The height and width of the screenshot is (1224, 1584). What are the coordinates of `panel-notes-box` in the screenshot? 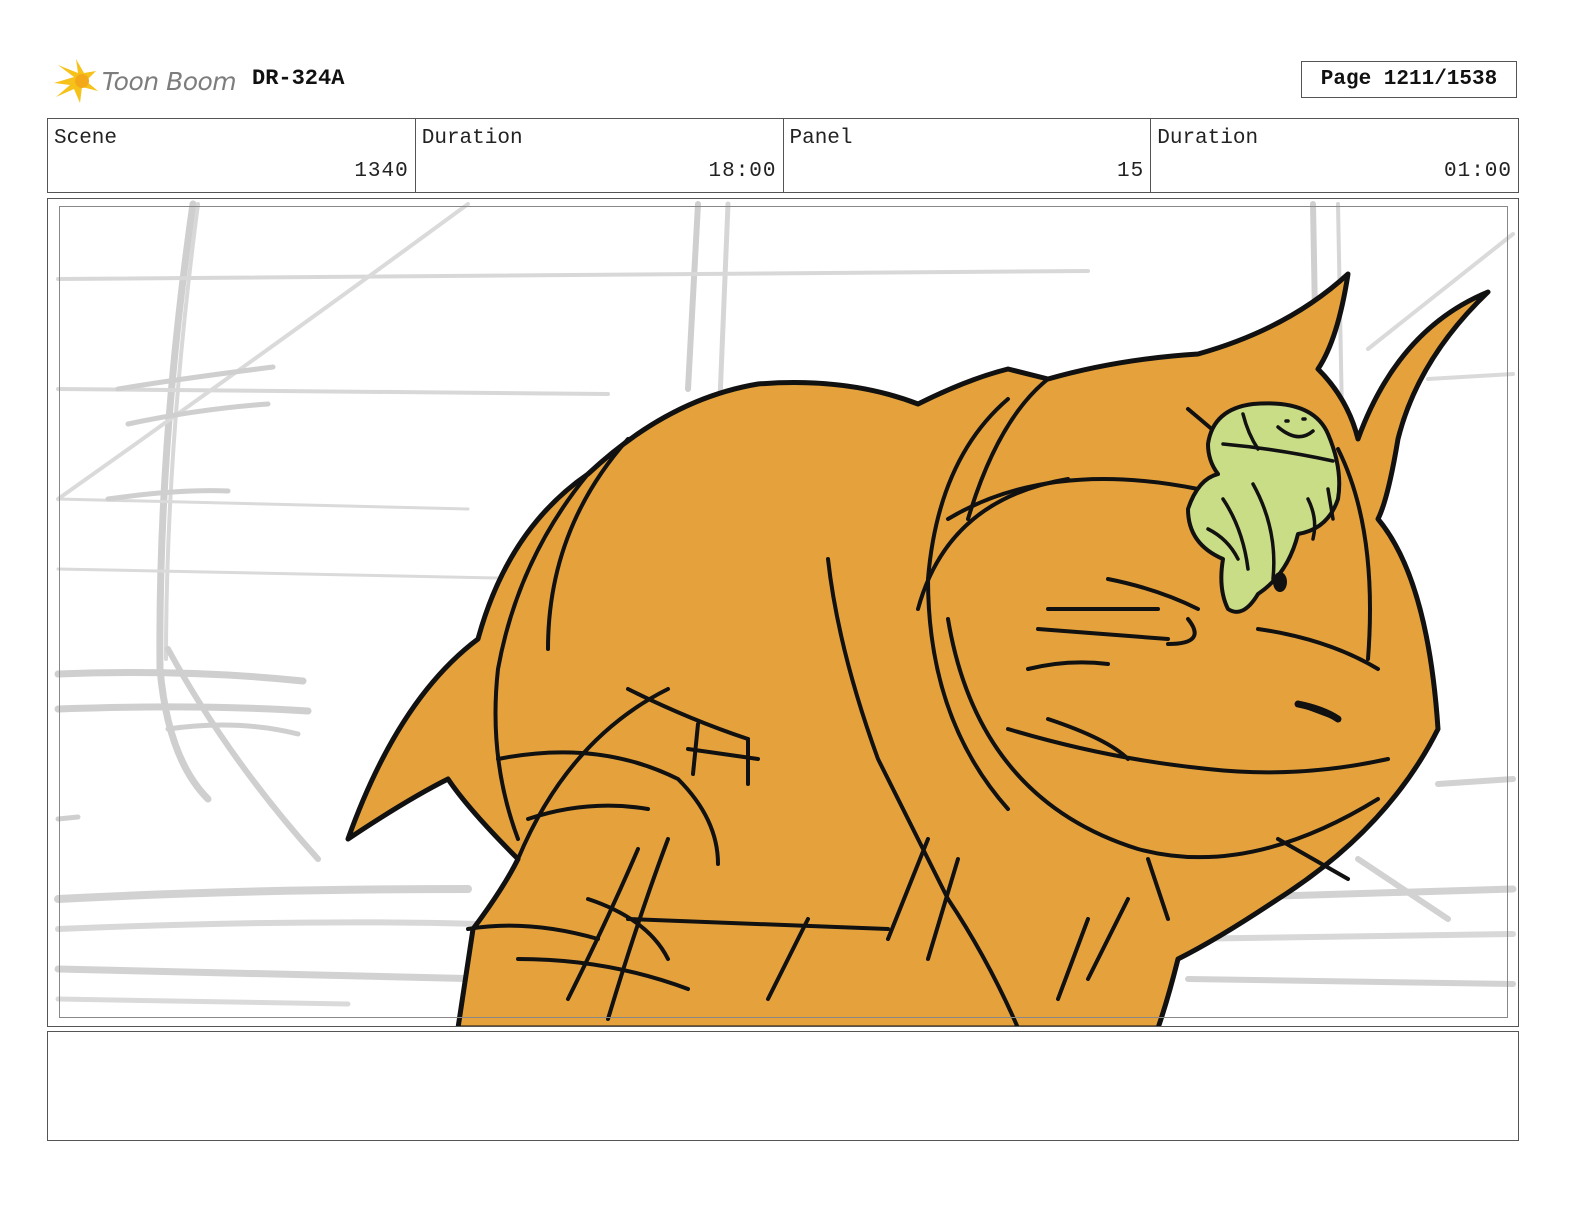 It's located at (783, 1086).